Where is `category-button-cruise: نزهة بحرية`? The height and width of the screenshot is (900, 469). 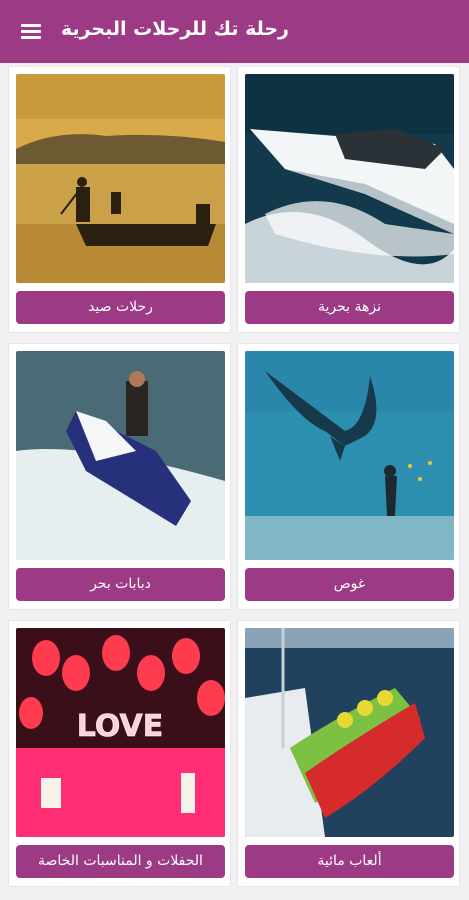
category-button-cruise: نزهة بحرية is located at coordinates (349, 307).